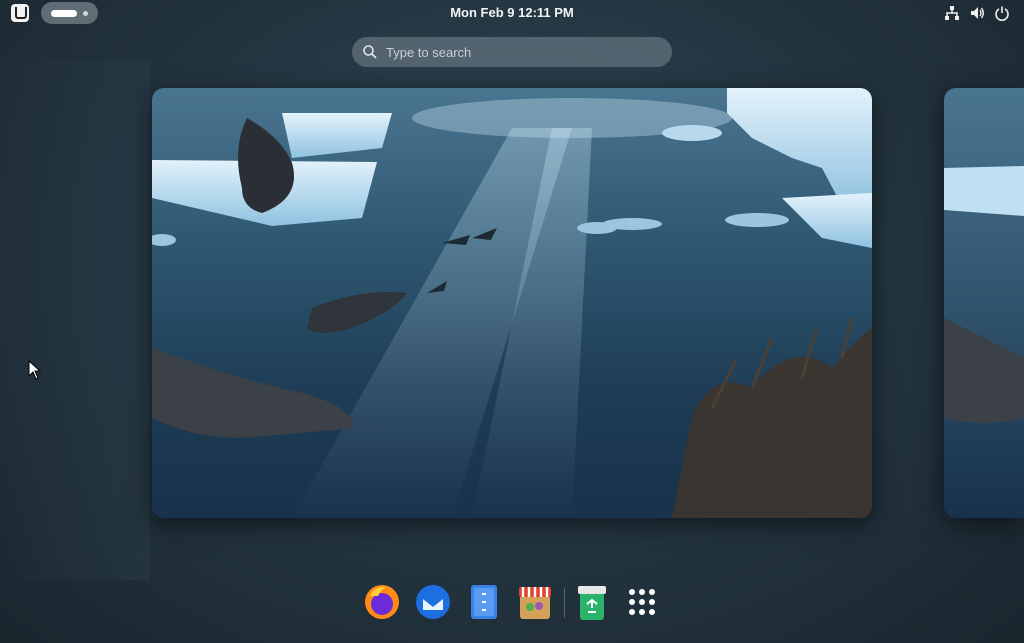 The height and width of the screenshot is (643, 1024). Describe the element at coordinates (1002, 13) in the screenshot. I see `power-icon` at that location.